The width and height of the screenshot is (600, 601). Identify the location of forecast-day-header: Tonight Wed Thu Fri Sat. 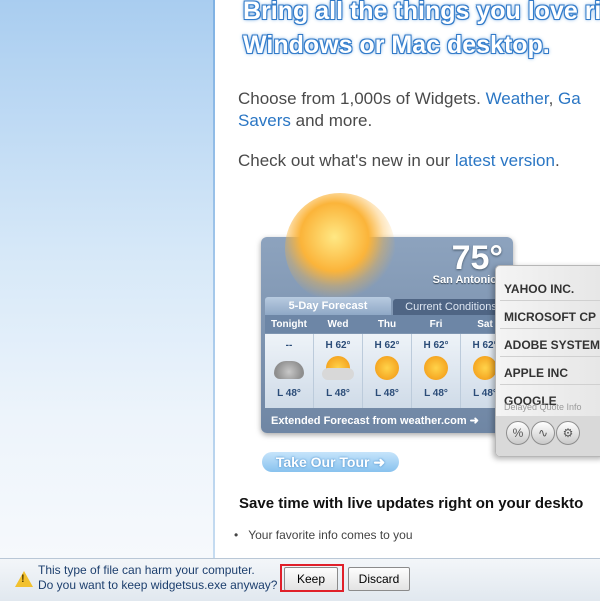
(387, 324).